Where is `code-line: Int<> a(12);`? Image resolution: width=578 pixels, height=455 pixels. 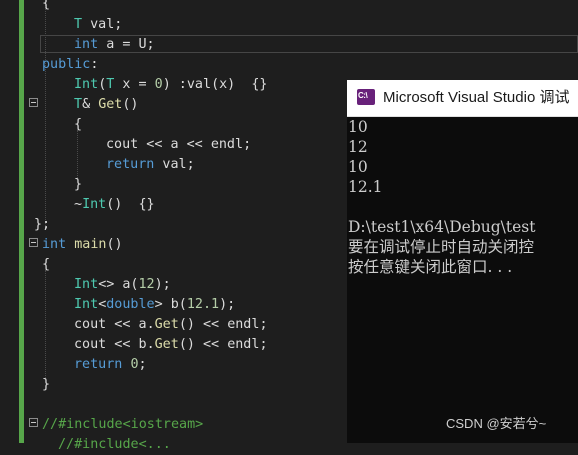 code-line: Int<> a(12); is located at coordinates (122, 285).